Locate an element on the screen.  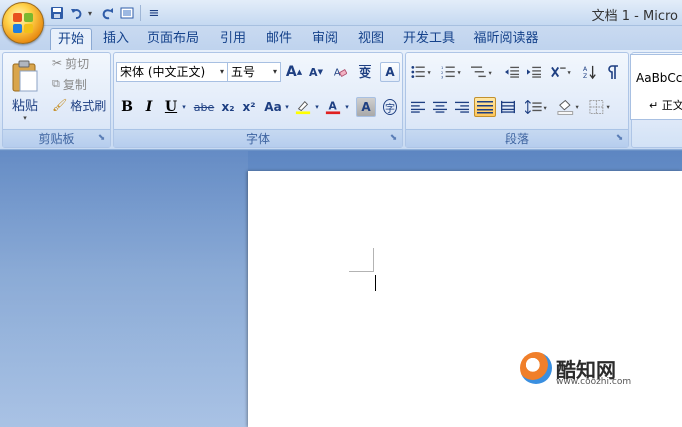
paste-button: 粘贴 ▾ is located at coordinates (25, 90).